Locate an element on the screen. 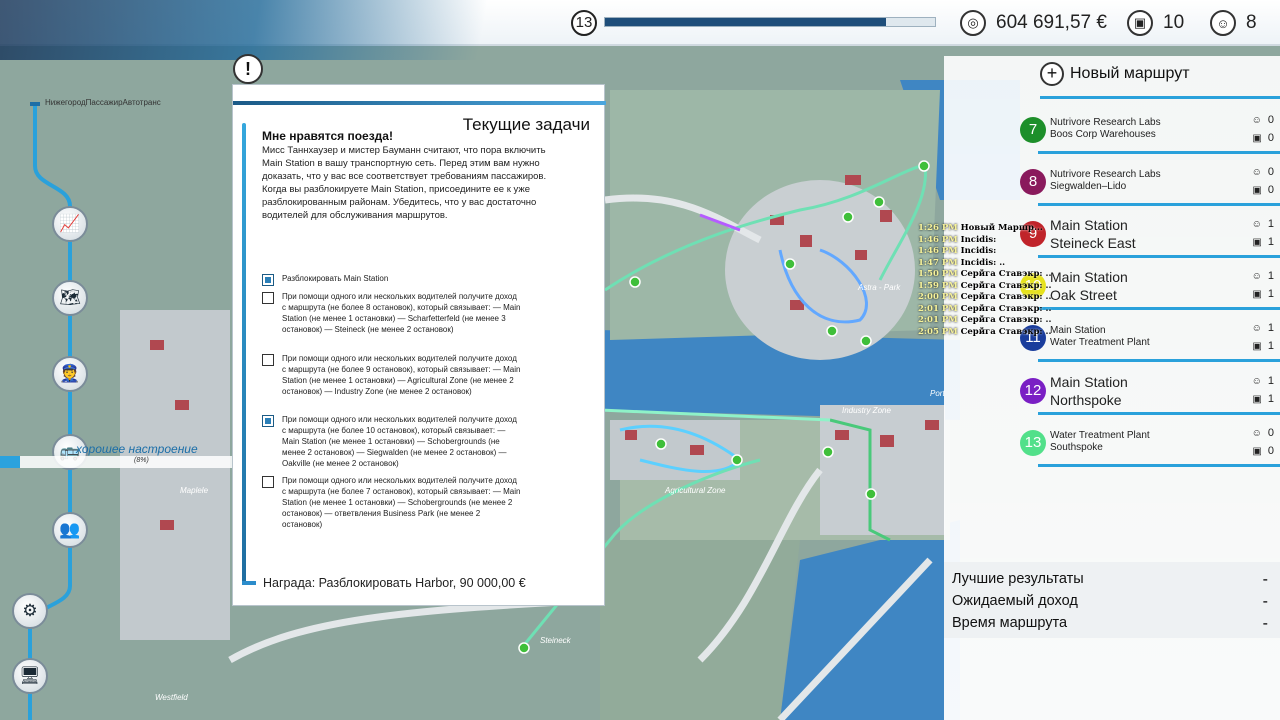 Image resolution: width=1280 pixels, height=720 pixels. mood-percent: (8%) is located at coordinates (141, 460).